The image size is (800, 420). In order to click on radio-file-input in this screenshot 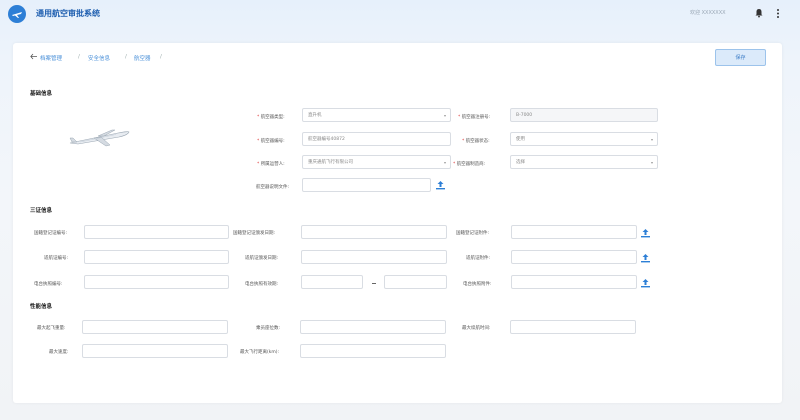, I will do `click(574, 282)`.